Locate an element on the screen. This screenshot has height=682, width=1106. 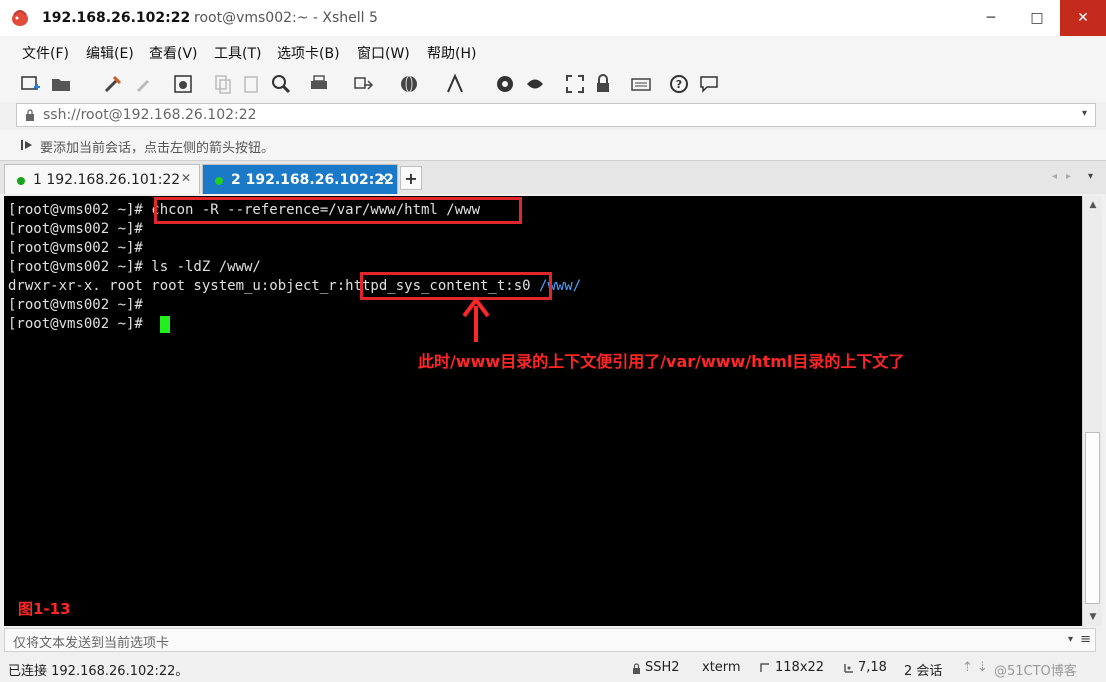
menu-help: 帮助(H) is located at coordinates (451, 53).